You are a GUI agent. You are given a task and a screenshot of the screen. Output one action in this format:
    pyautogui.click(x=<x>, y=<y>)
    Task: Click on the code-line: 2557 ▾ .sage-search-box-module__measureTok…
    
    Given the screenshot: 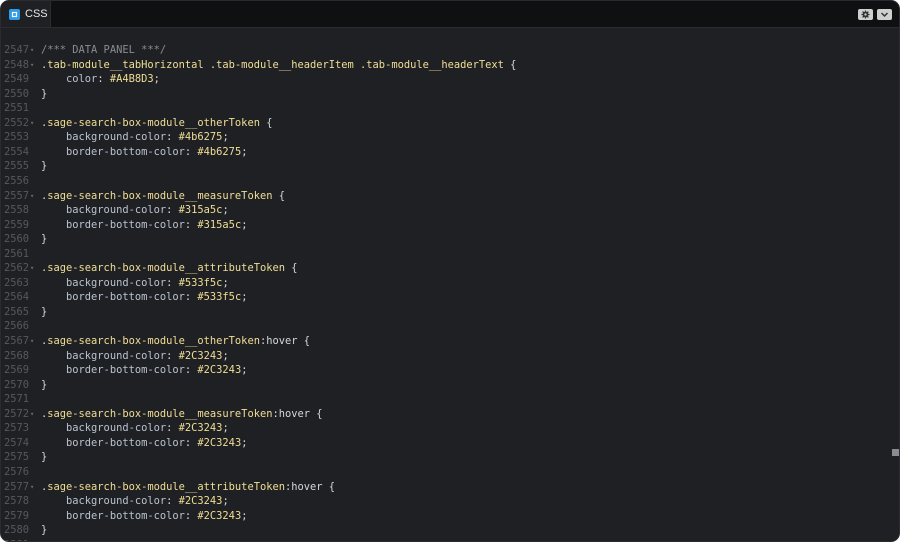 What is the action you would take?
    pyautogui.click(x=441, y=196)
    